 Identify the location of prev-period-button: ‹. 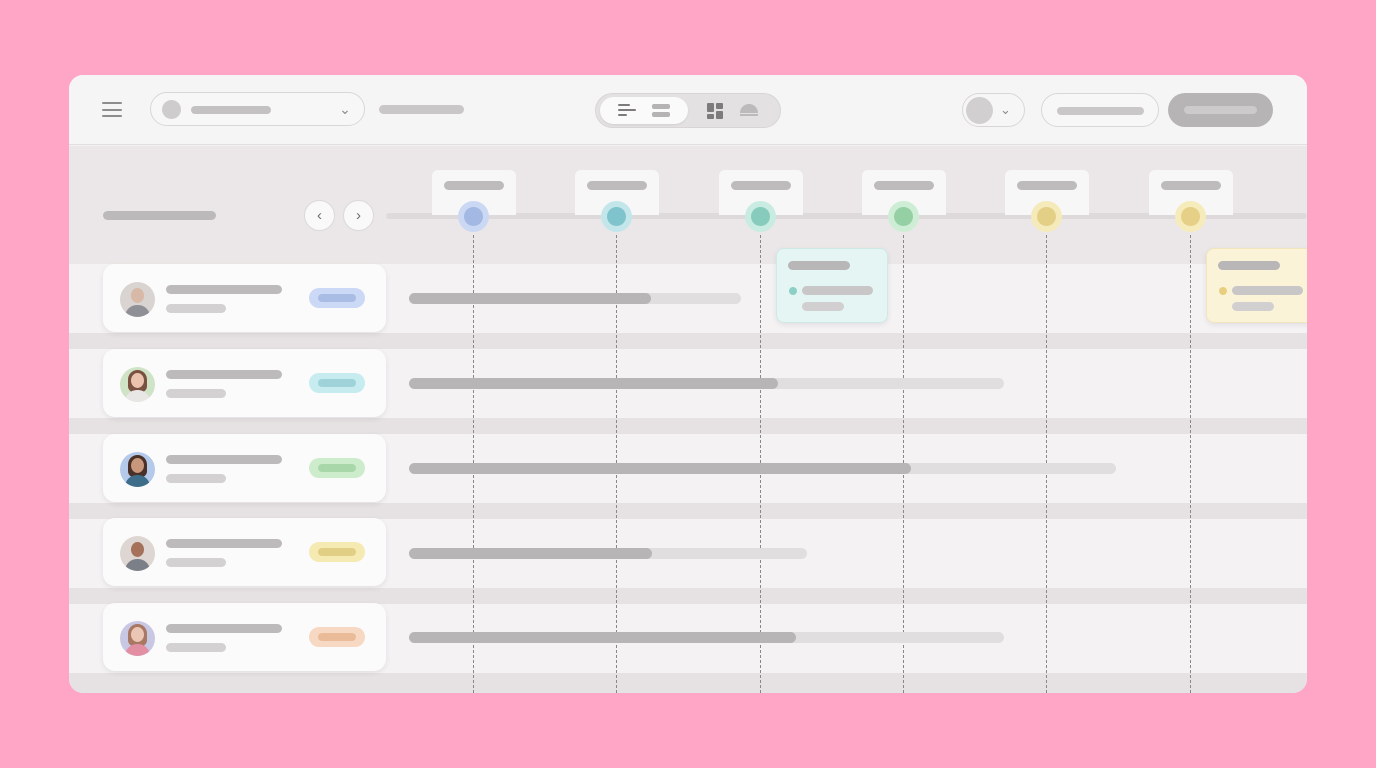
(319, 215).